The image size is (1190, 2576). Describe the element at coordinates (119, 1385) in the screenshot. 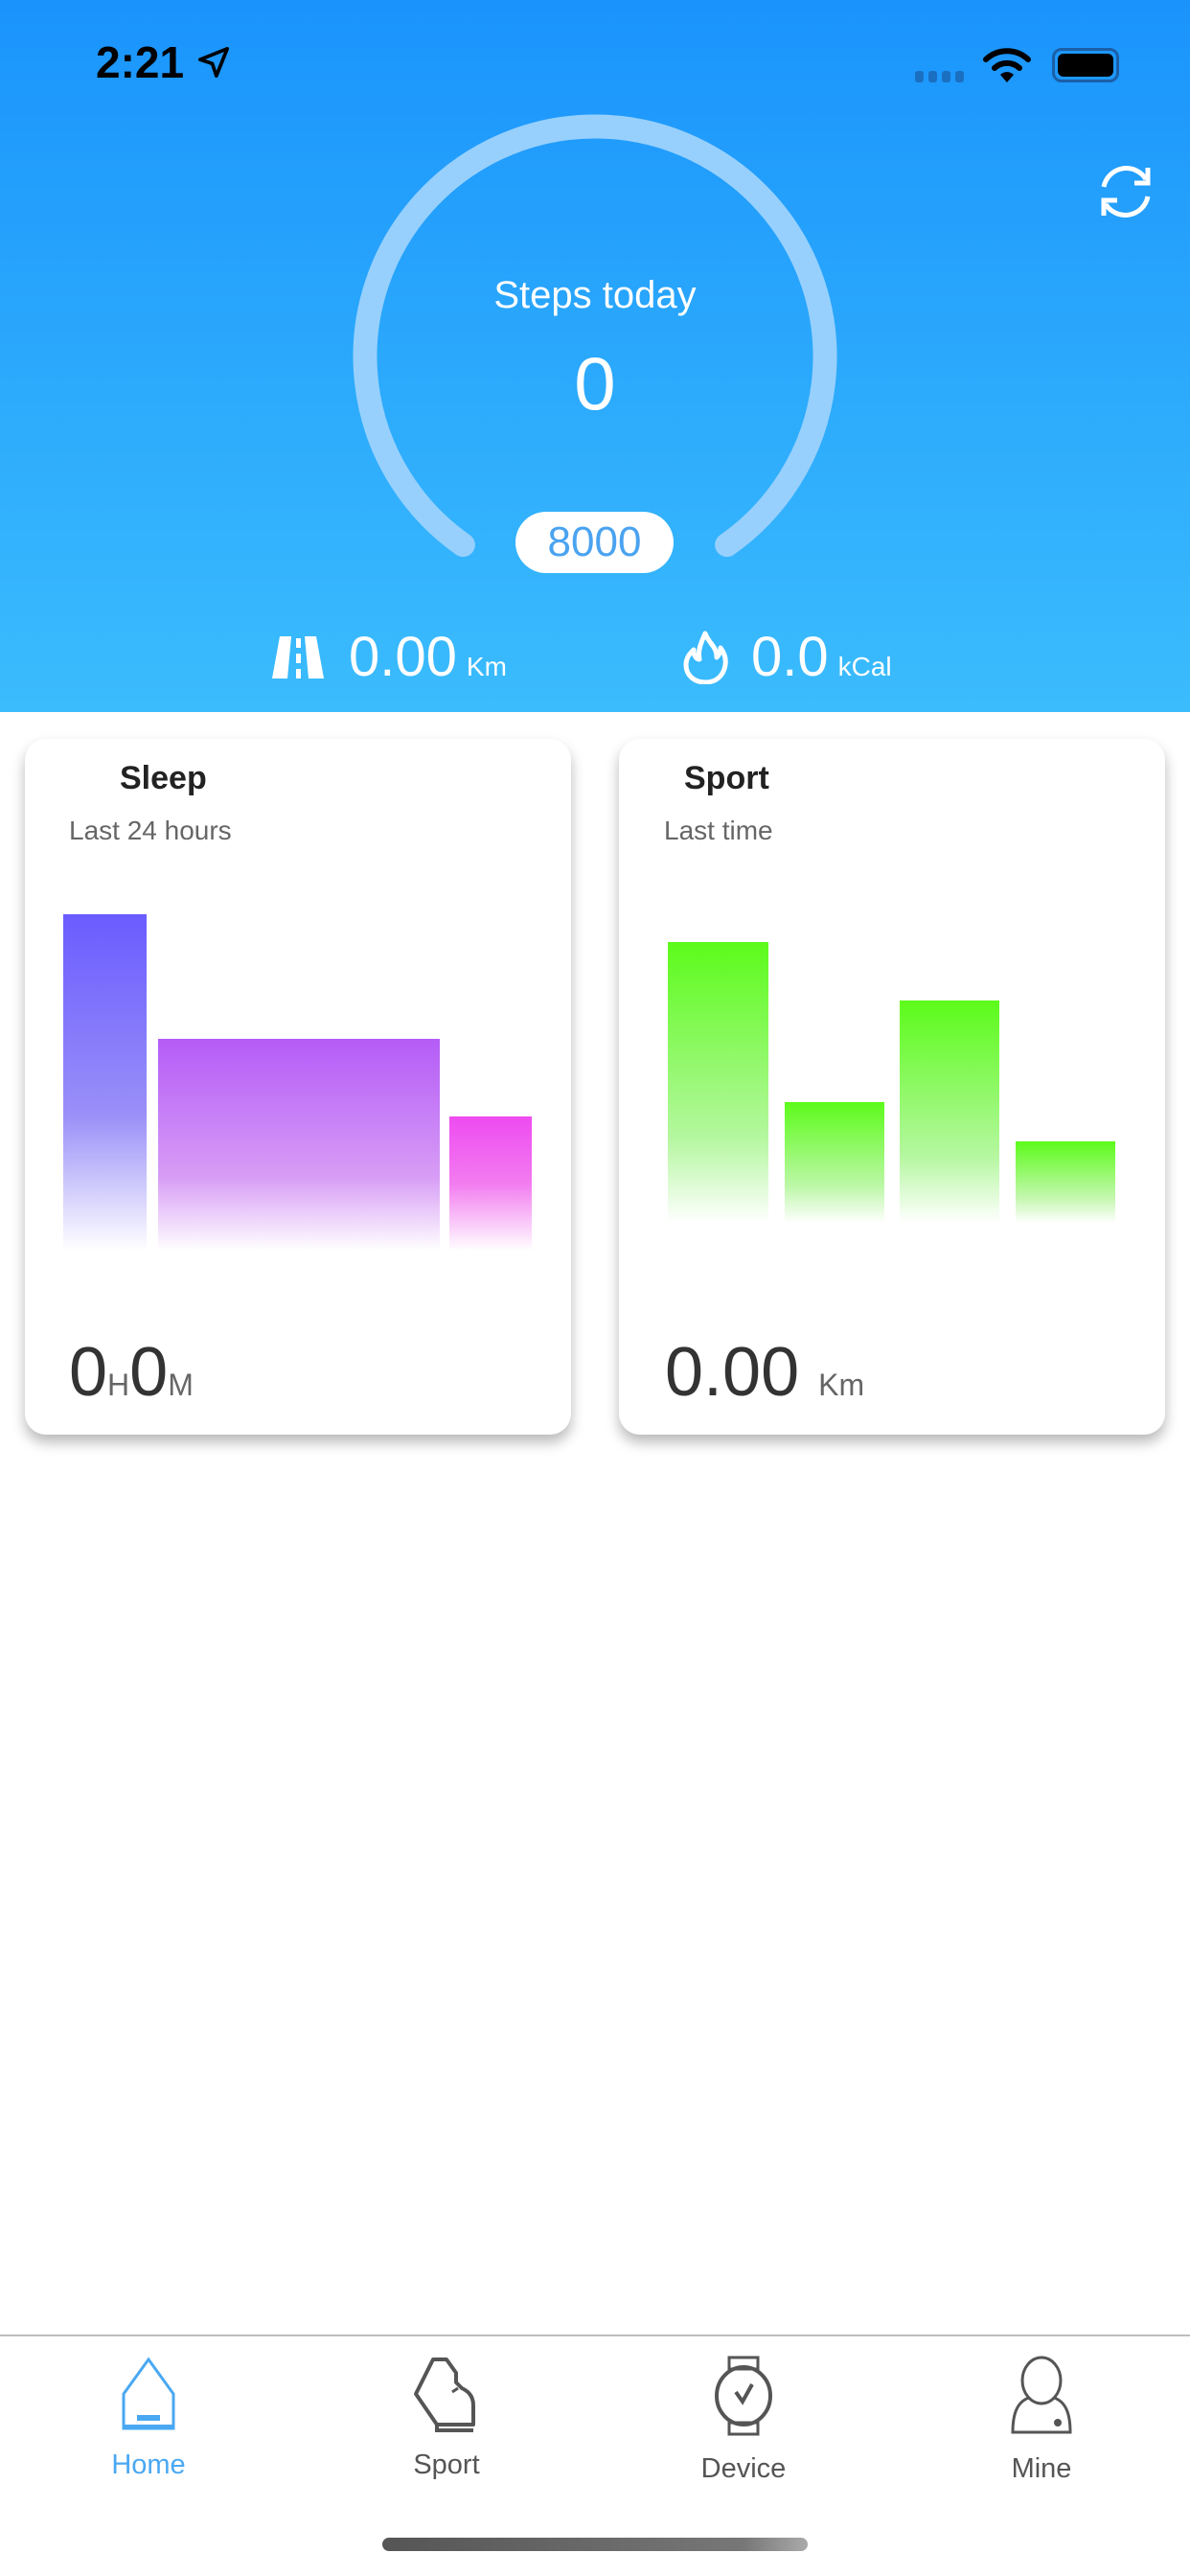

I see `sleep-hours-unit: H` at that location.